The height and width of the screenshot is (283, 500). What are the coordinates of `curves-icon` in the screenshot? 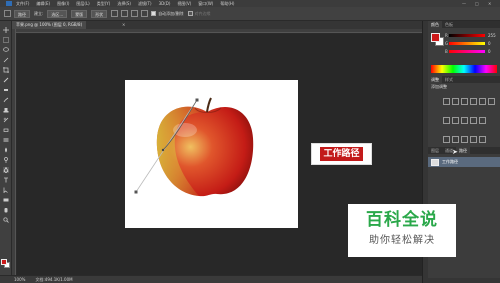 It's located at (464, 101).